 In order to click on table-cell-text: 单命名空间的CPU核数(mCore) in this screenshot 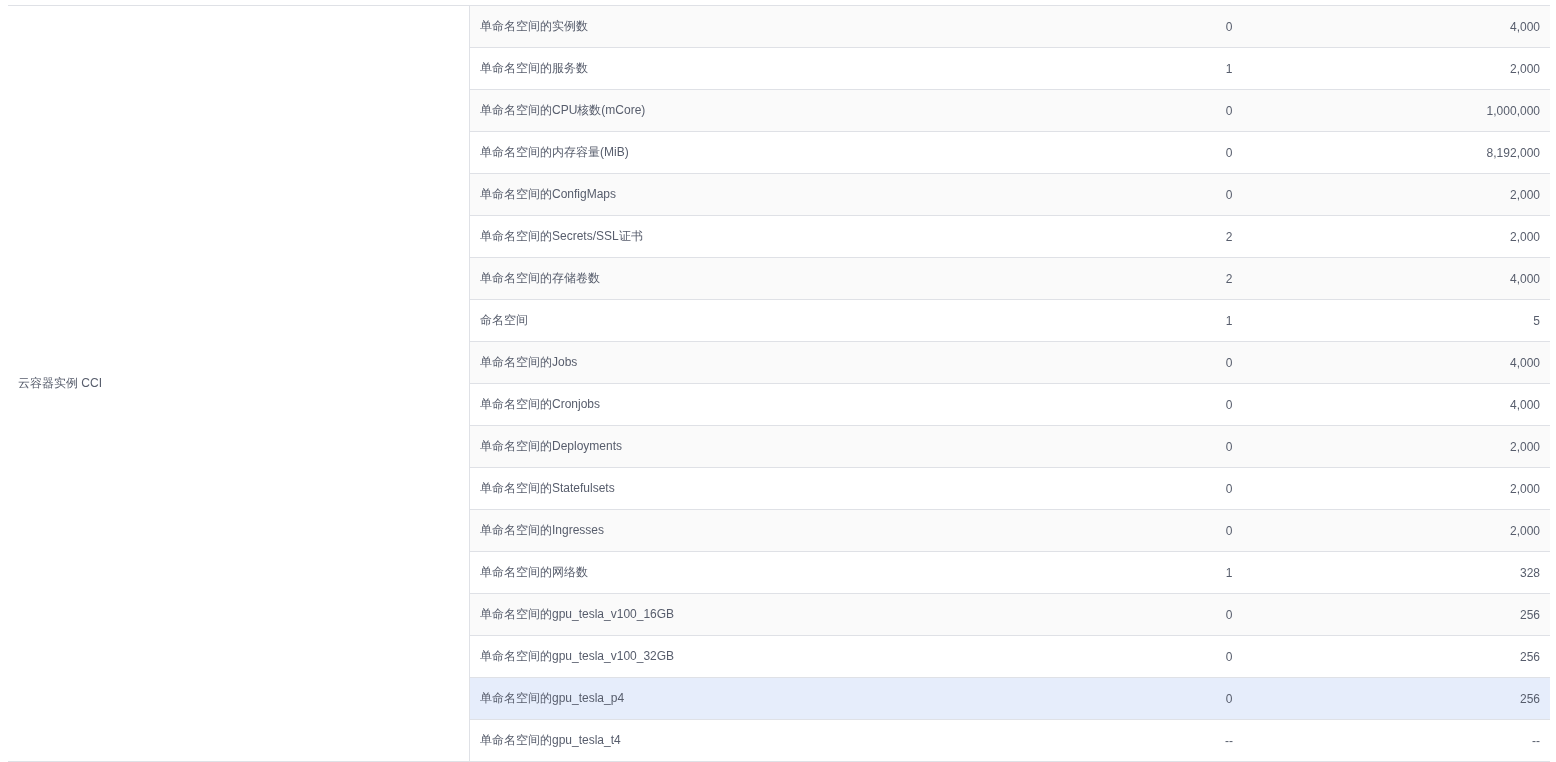, I will do `click(563, 110)`.